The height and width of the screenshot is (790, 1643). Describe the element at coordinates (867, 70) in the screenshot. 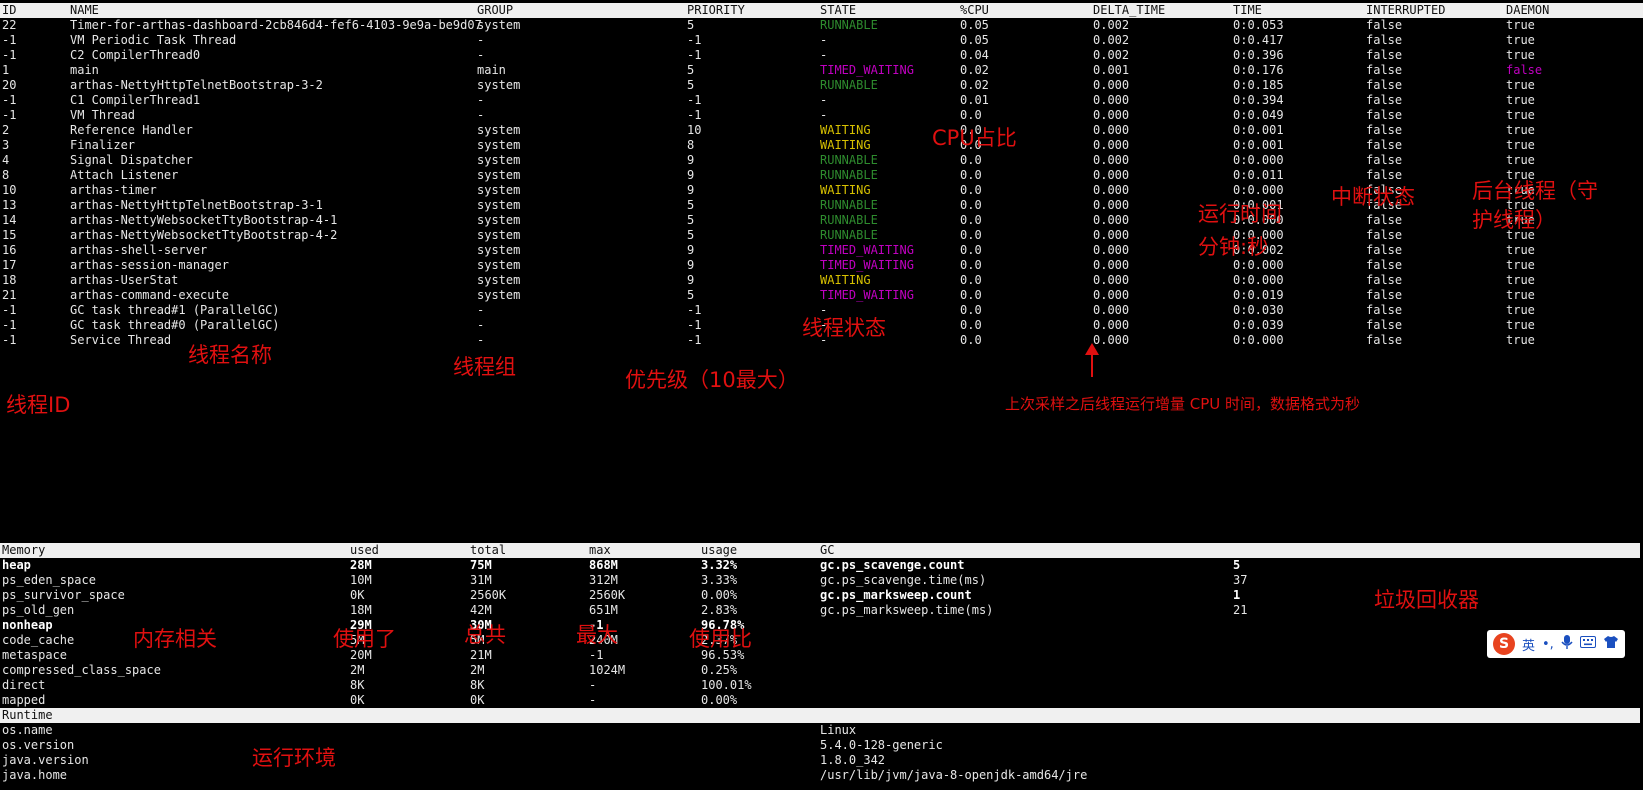

I see `thread-state: TIMED_WAITING` at that location.